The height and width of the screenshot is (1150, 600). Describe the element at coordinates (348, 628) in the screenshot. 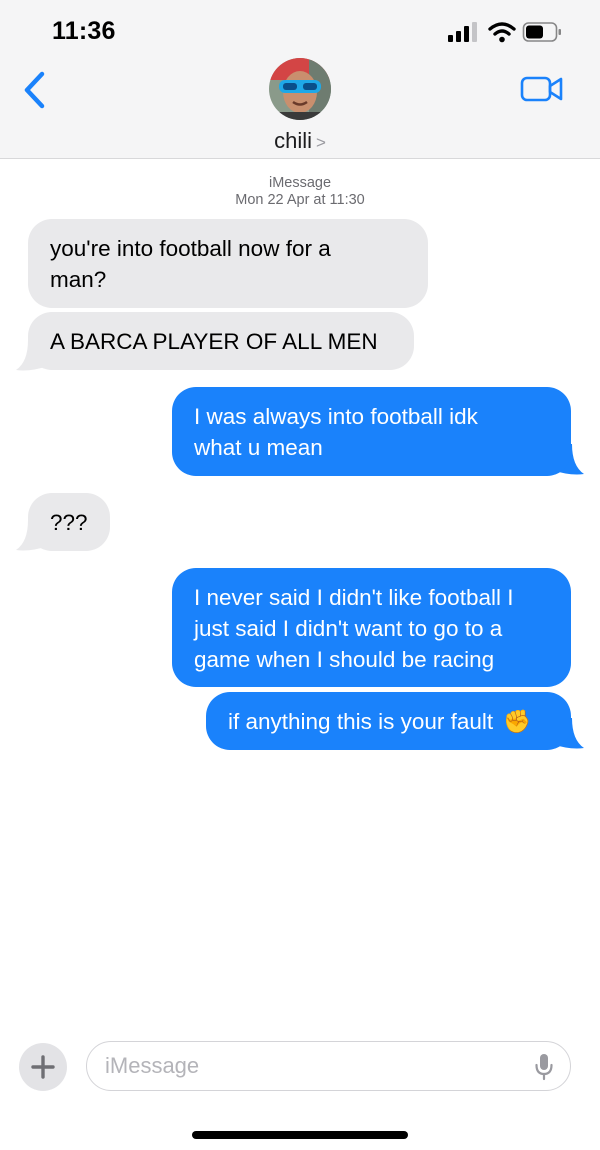

I see `message-line: just said I didn't want to go to a` at that location.